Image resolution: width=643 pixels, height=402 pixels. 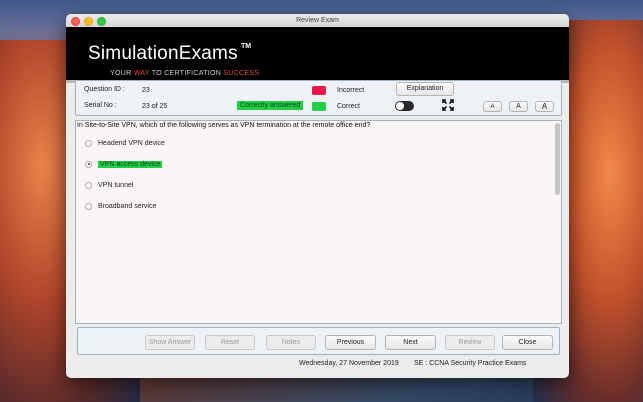 I want to click on footer-exam-name: SE : CCNA Security Practice Exams, so click(x=470, y=363).